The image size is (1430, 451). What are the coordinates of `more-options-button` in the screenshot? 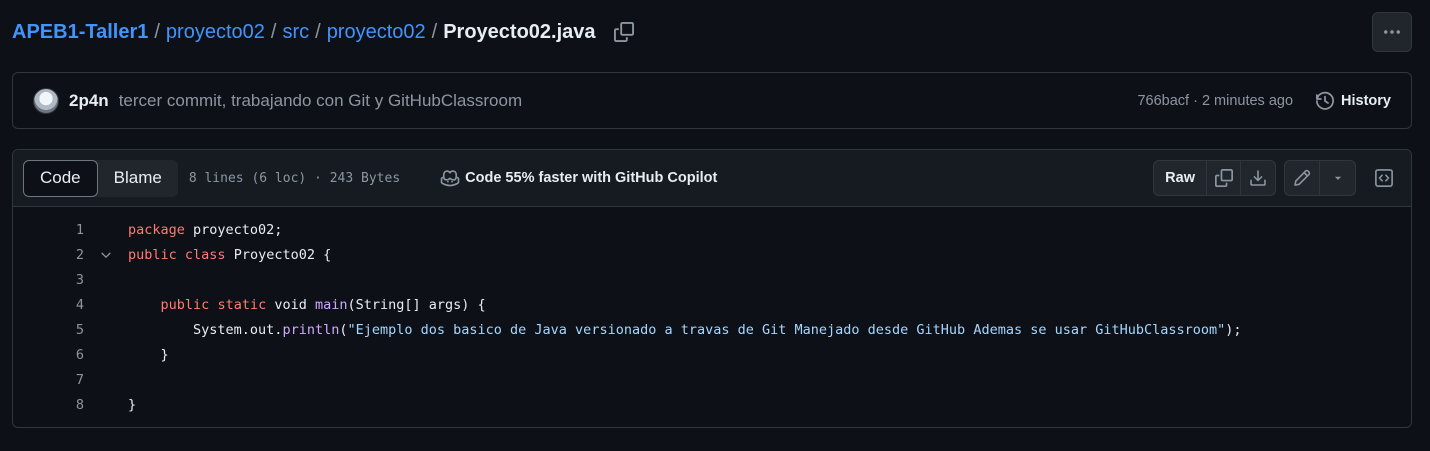 It's located at (1392, 32).